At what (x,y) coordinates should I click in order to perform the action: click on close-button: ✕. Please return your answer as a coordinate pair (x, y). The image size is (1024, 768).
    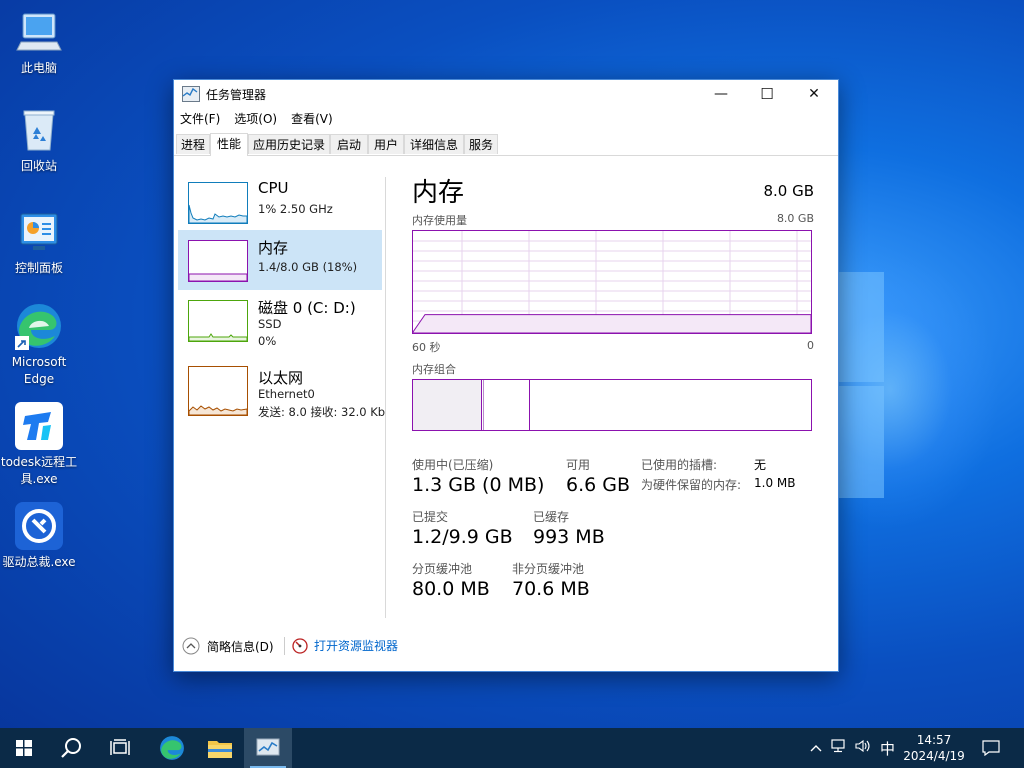
    Looking at the image, I should click on (814, 94).